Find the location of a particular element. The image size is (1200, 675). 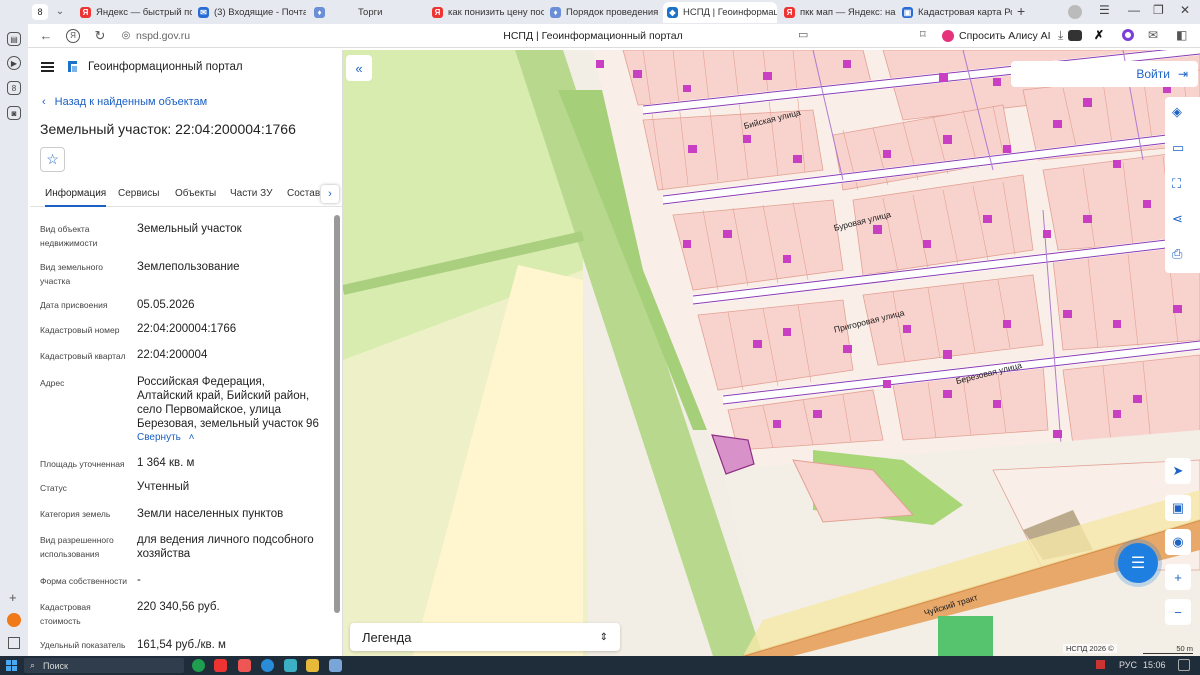

geolocate-button: ➤ is located at coordinates (1178, 471).